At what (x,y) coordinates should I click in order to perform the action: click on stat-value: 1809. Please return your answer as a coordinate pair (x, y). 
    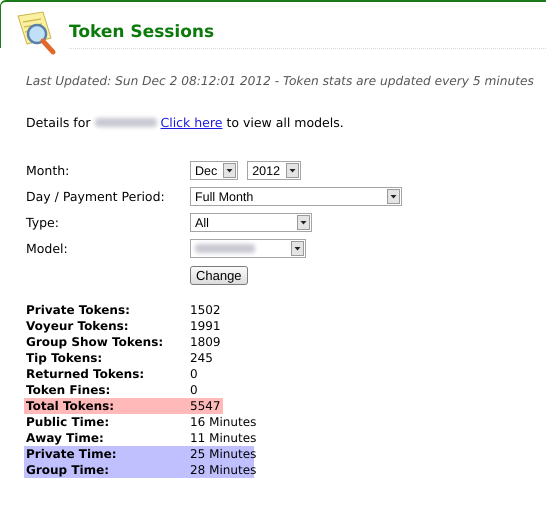
    Looking at the image, I should click on (206, 342).